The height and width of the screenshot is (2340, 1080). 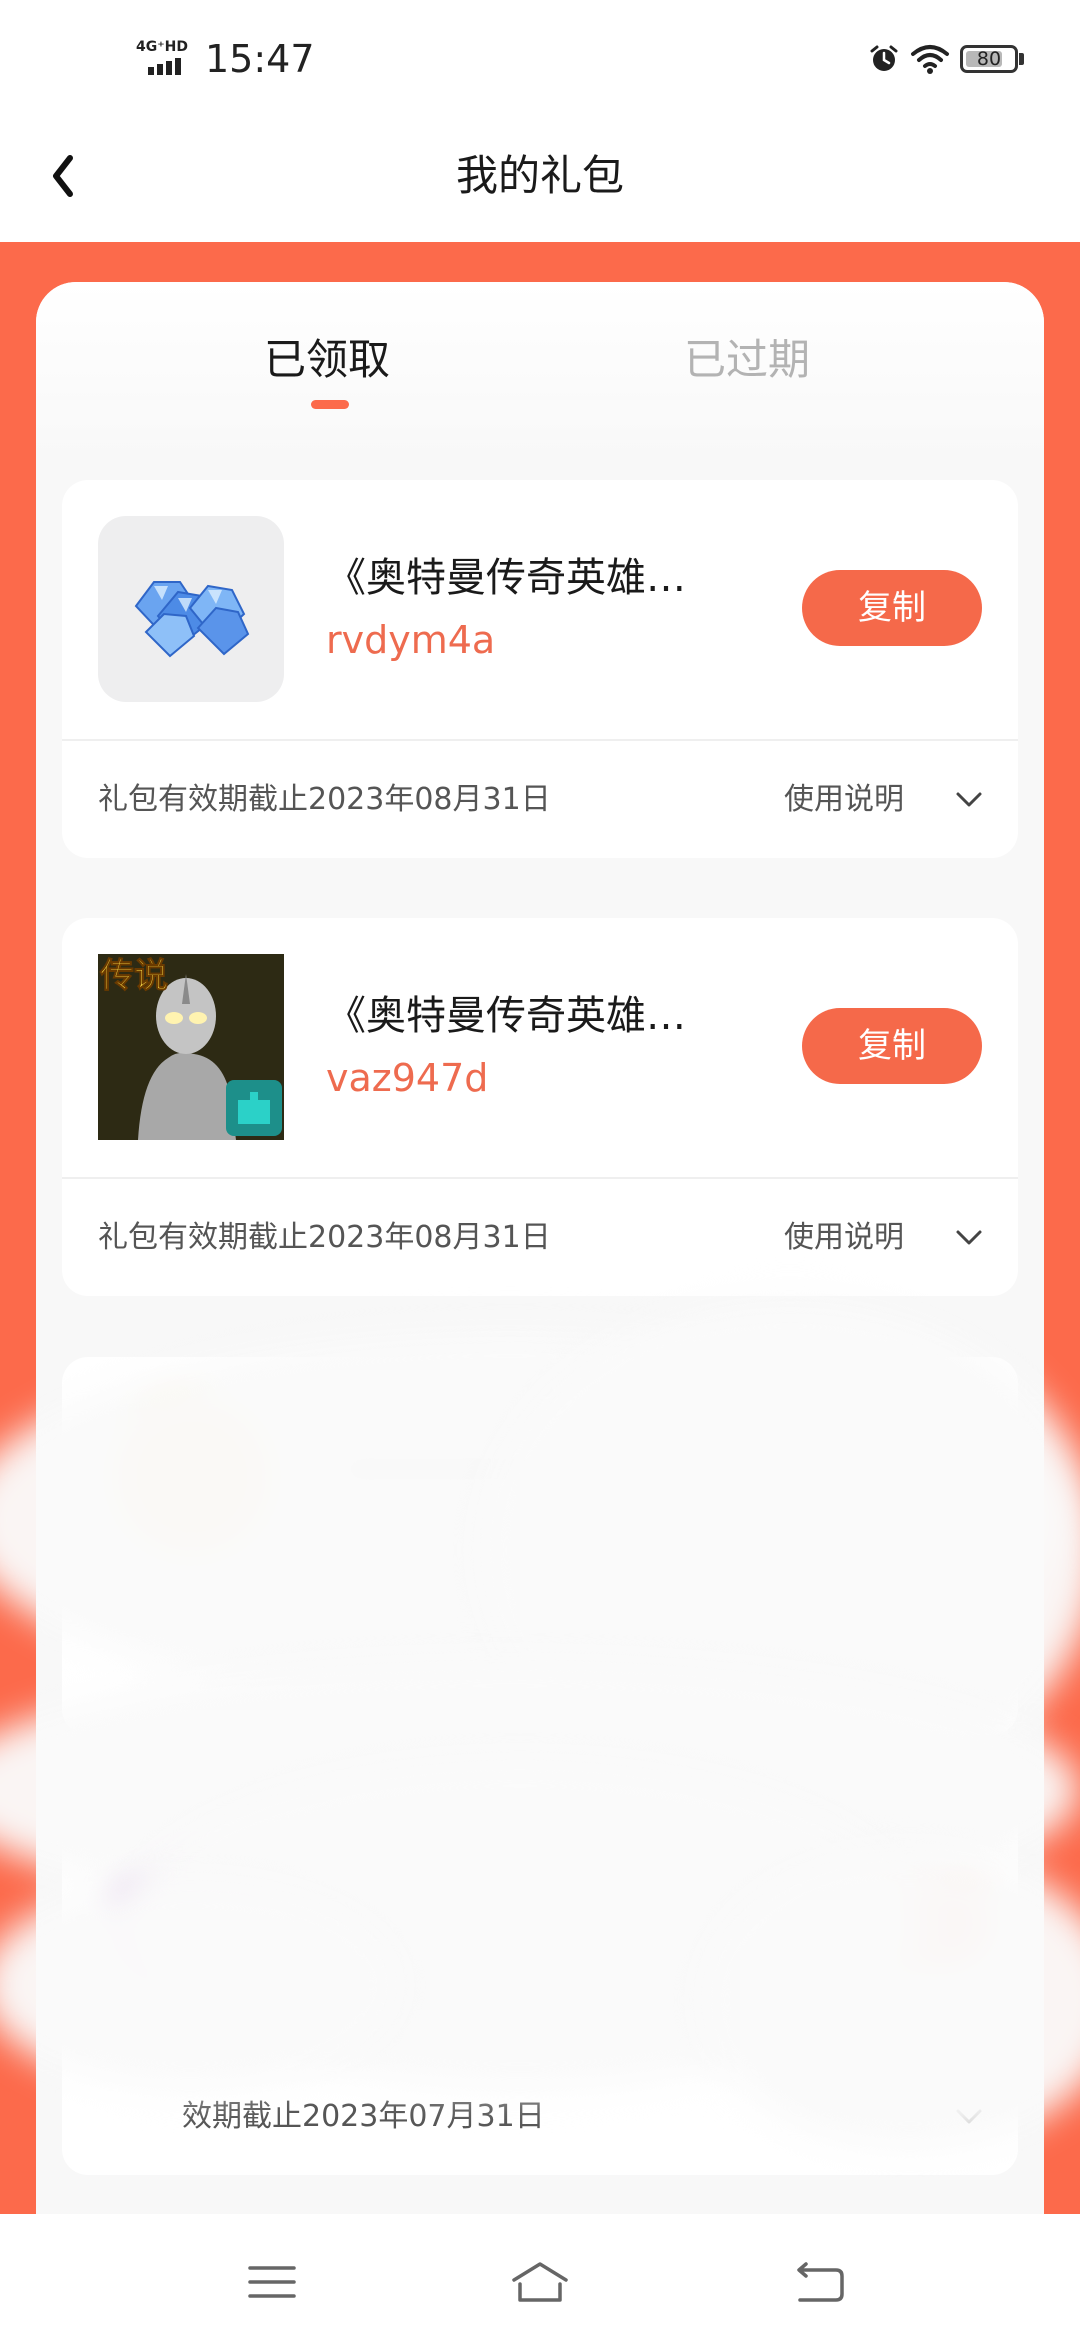 I want to click on gift-expiry-partial: 效期截止2023年07月31日, so click(x=363, y=2116).